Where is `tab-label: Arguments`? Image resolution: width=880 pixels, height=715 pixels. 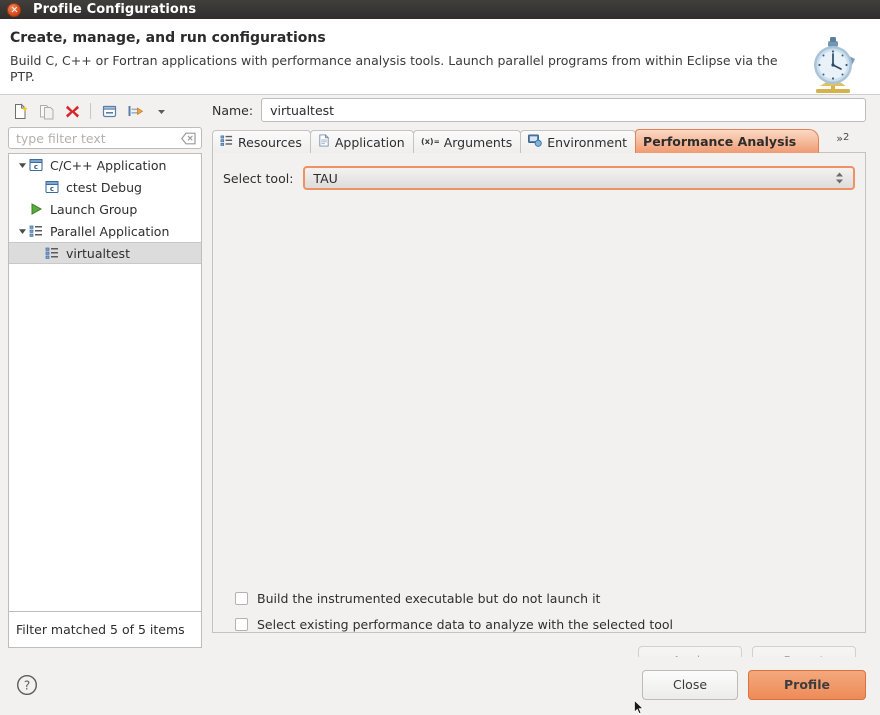 tab-label: Arguments is located at coordinates (478, 142).